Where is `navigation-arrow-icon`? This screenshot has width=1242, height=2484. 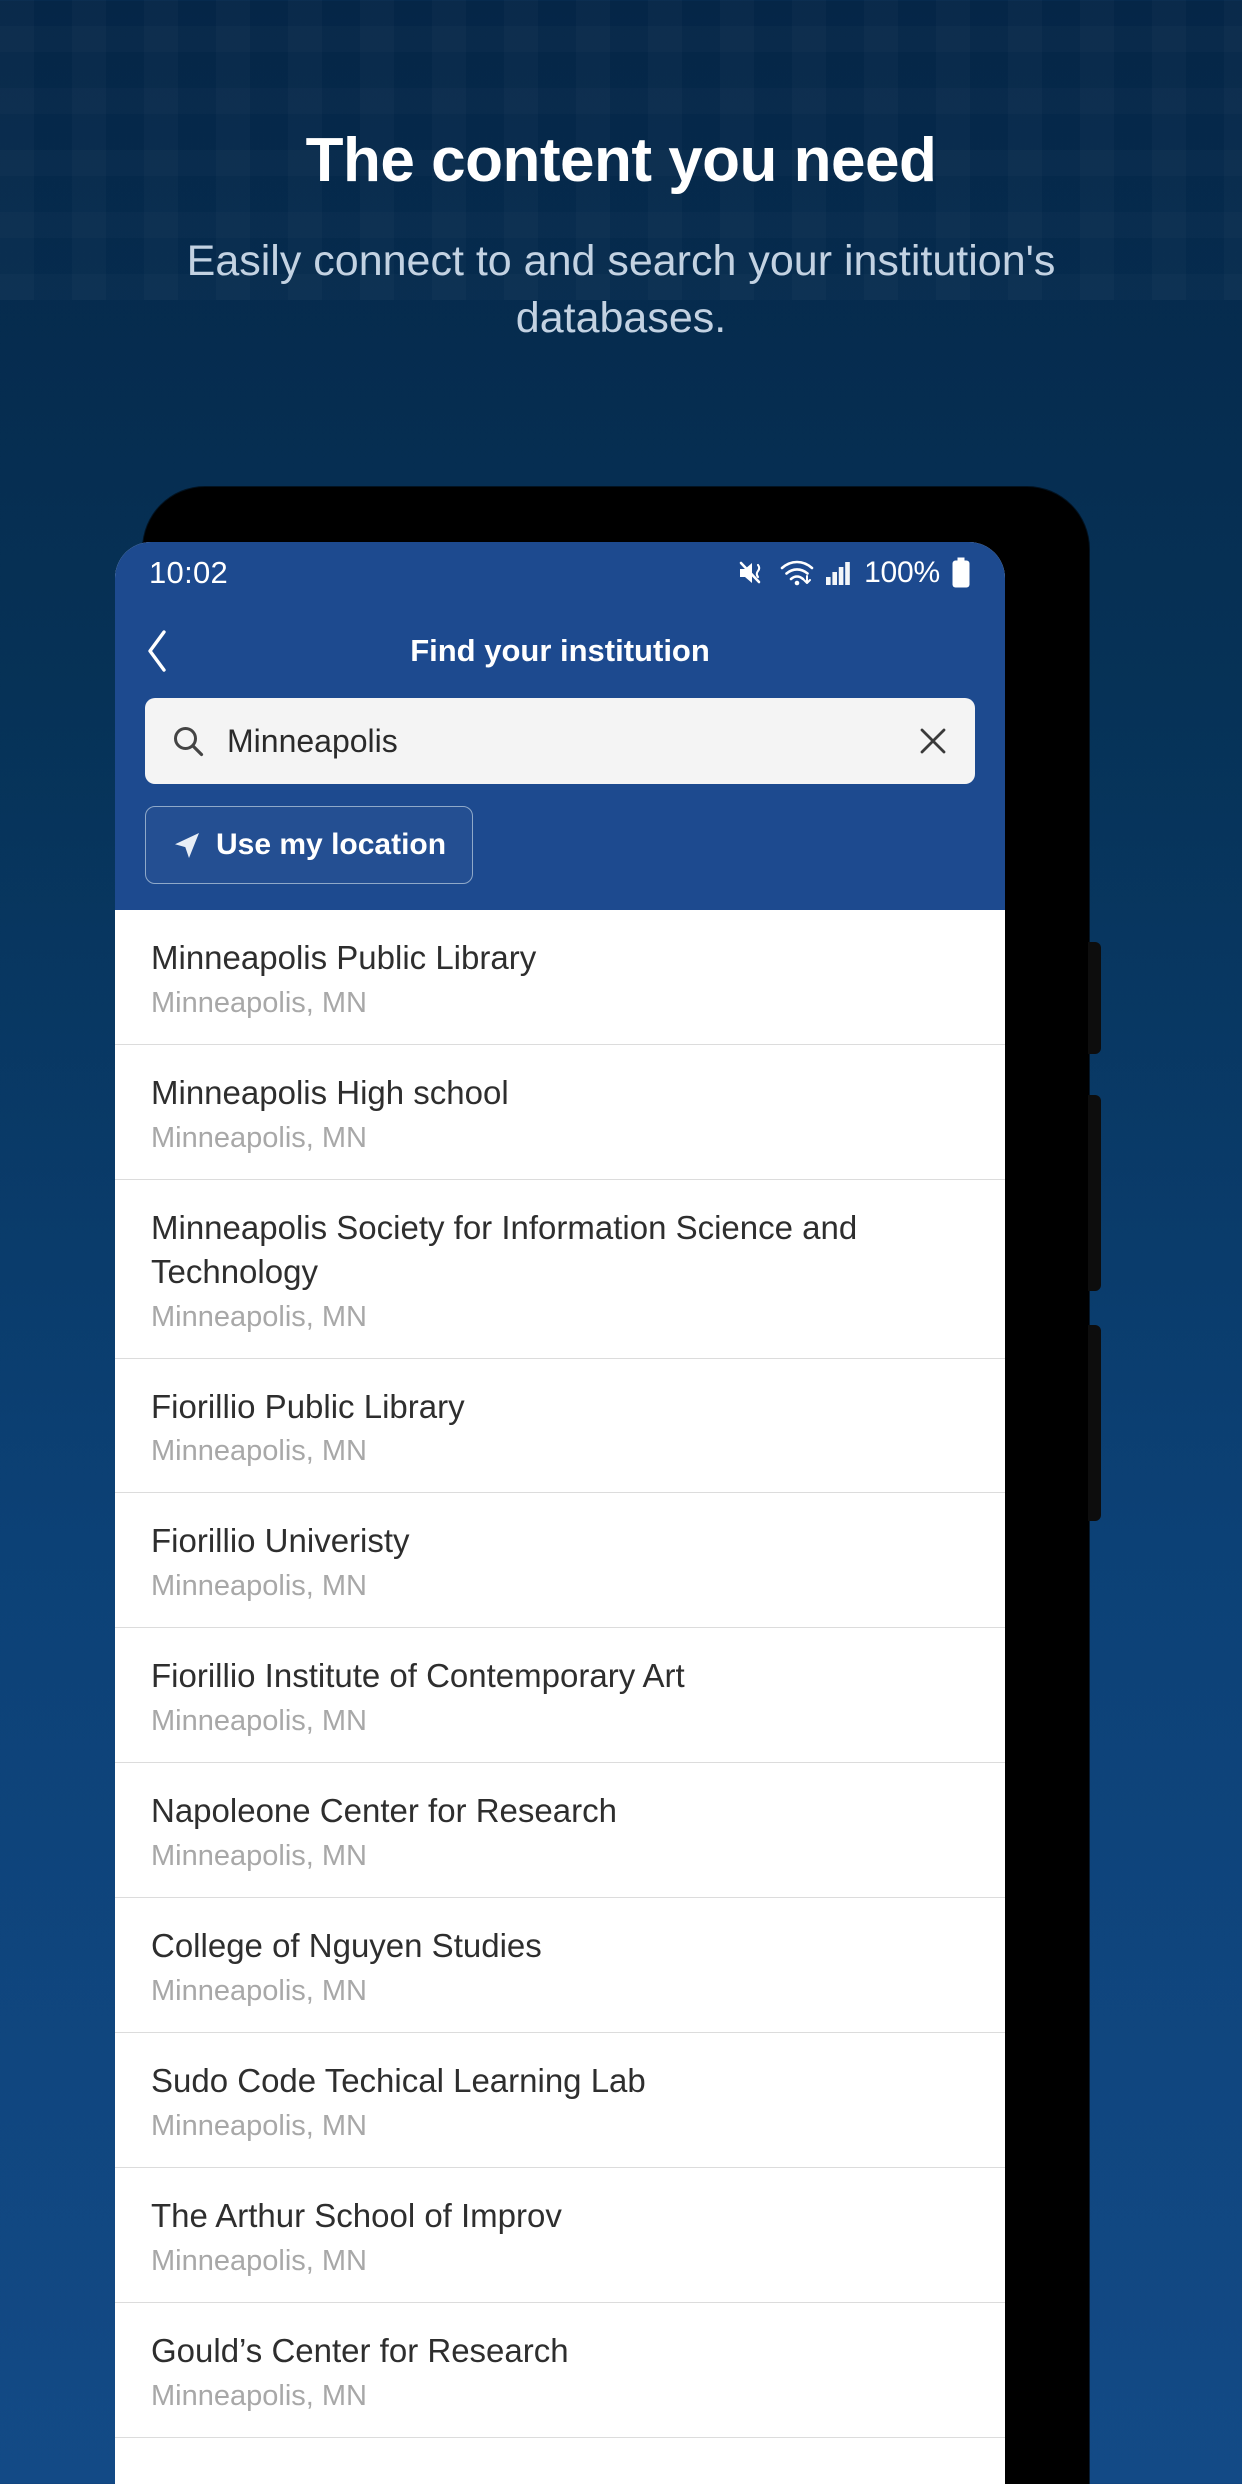
navigation-arrow-icon is located at coordinates (187, 845).